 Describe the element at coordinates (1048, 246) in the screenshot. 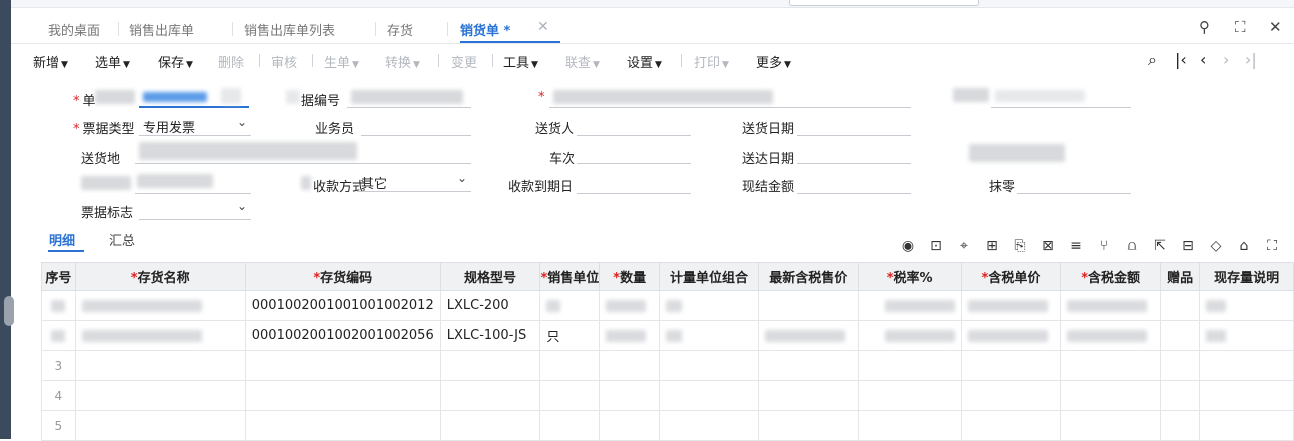

I see `delete-row-icon: ⊠` at that location.